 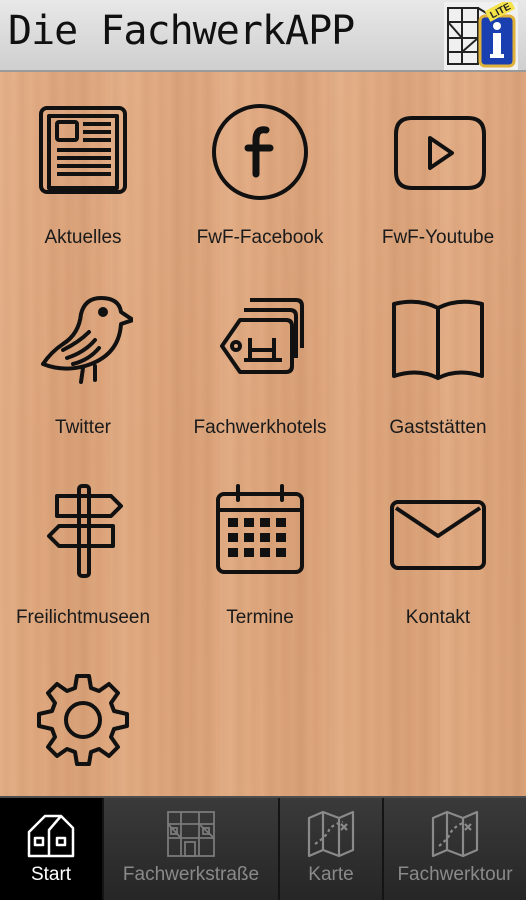 I want to click on tile-label: Termine, so click(x=260, y=617).